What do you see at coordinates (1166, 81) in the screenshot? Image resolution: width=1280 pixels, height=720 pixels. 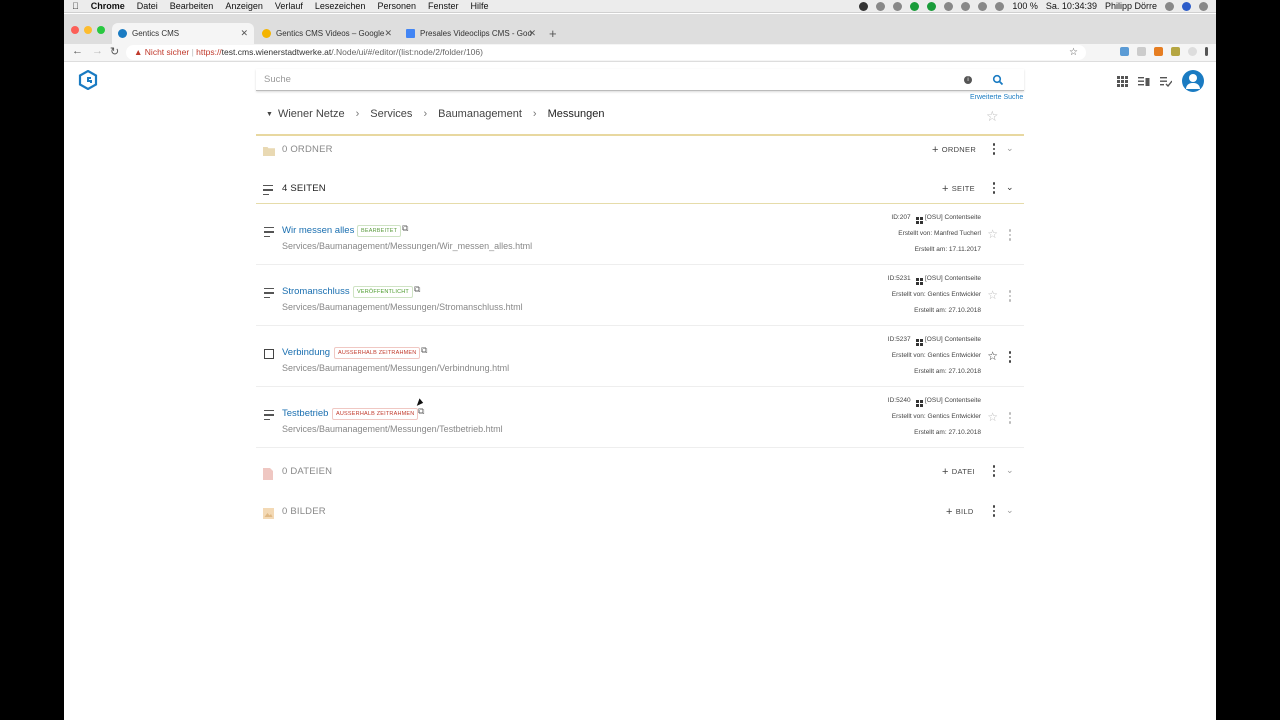 I see `task-list-icon` at bounding box center [1166, 81].